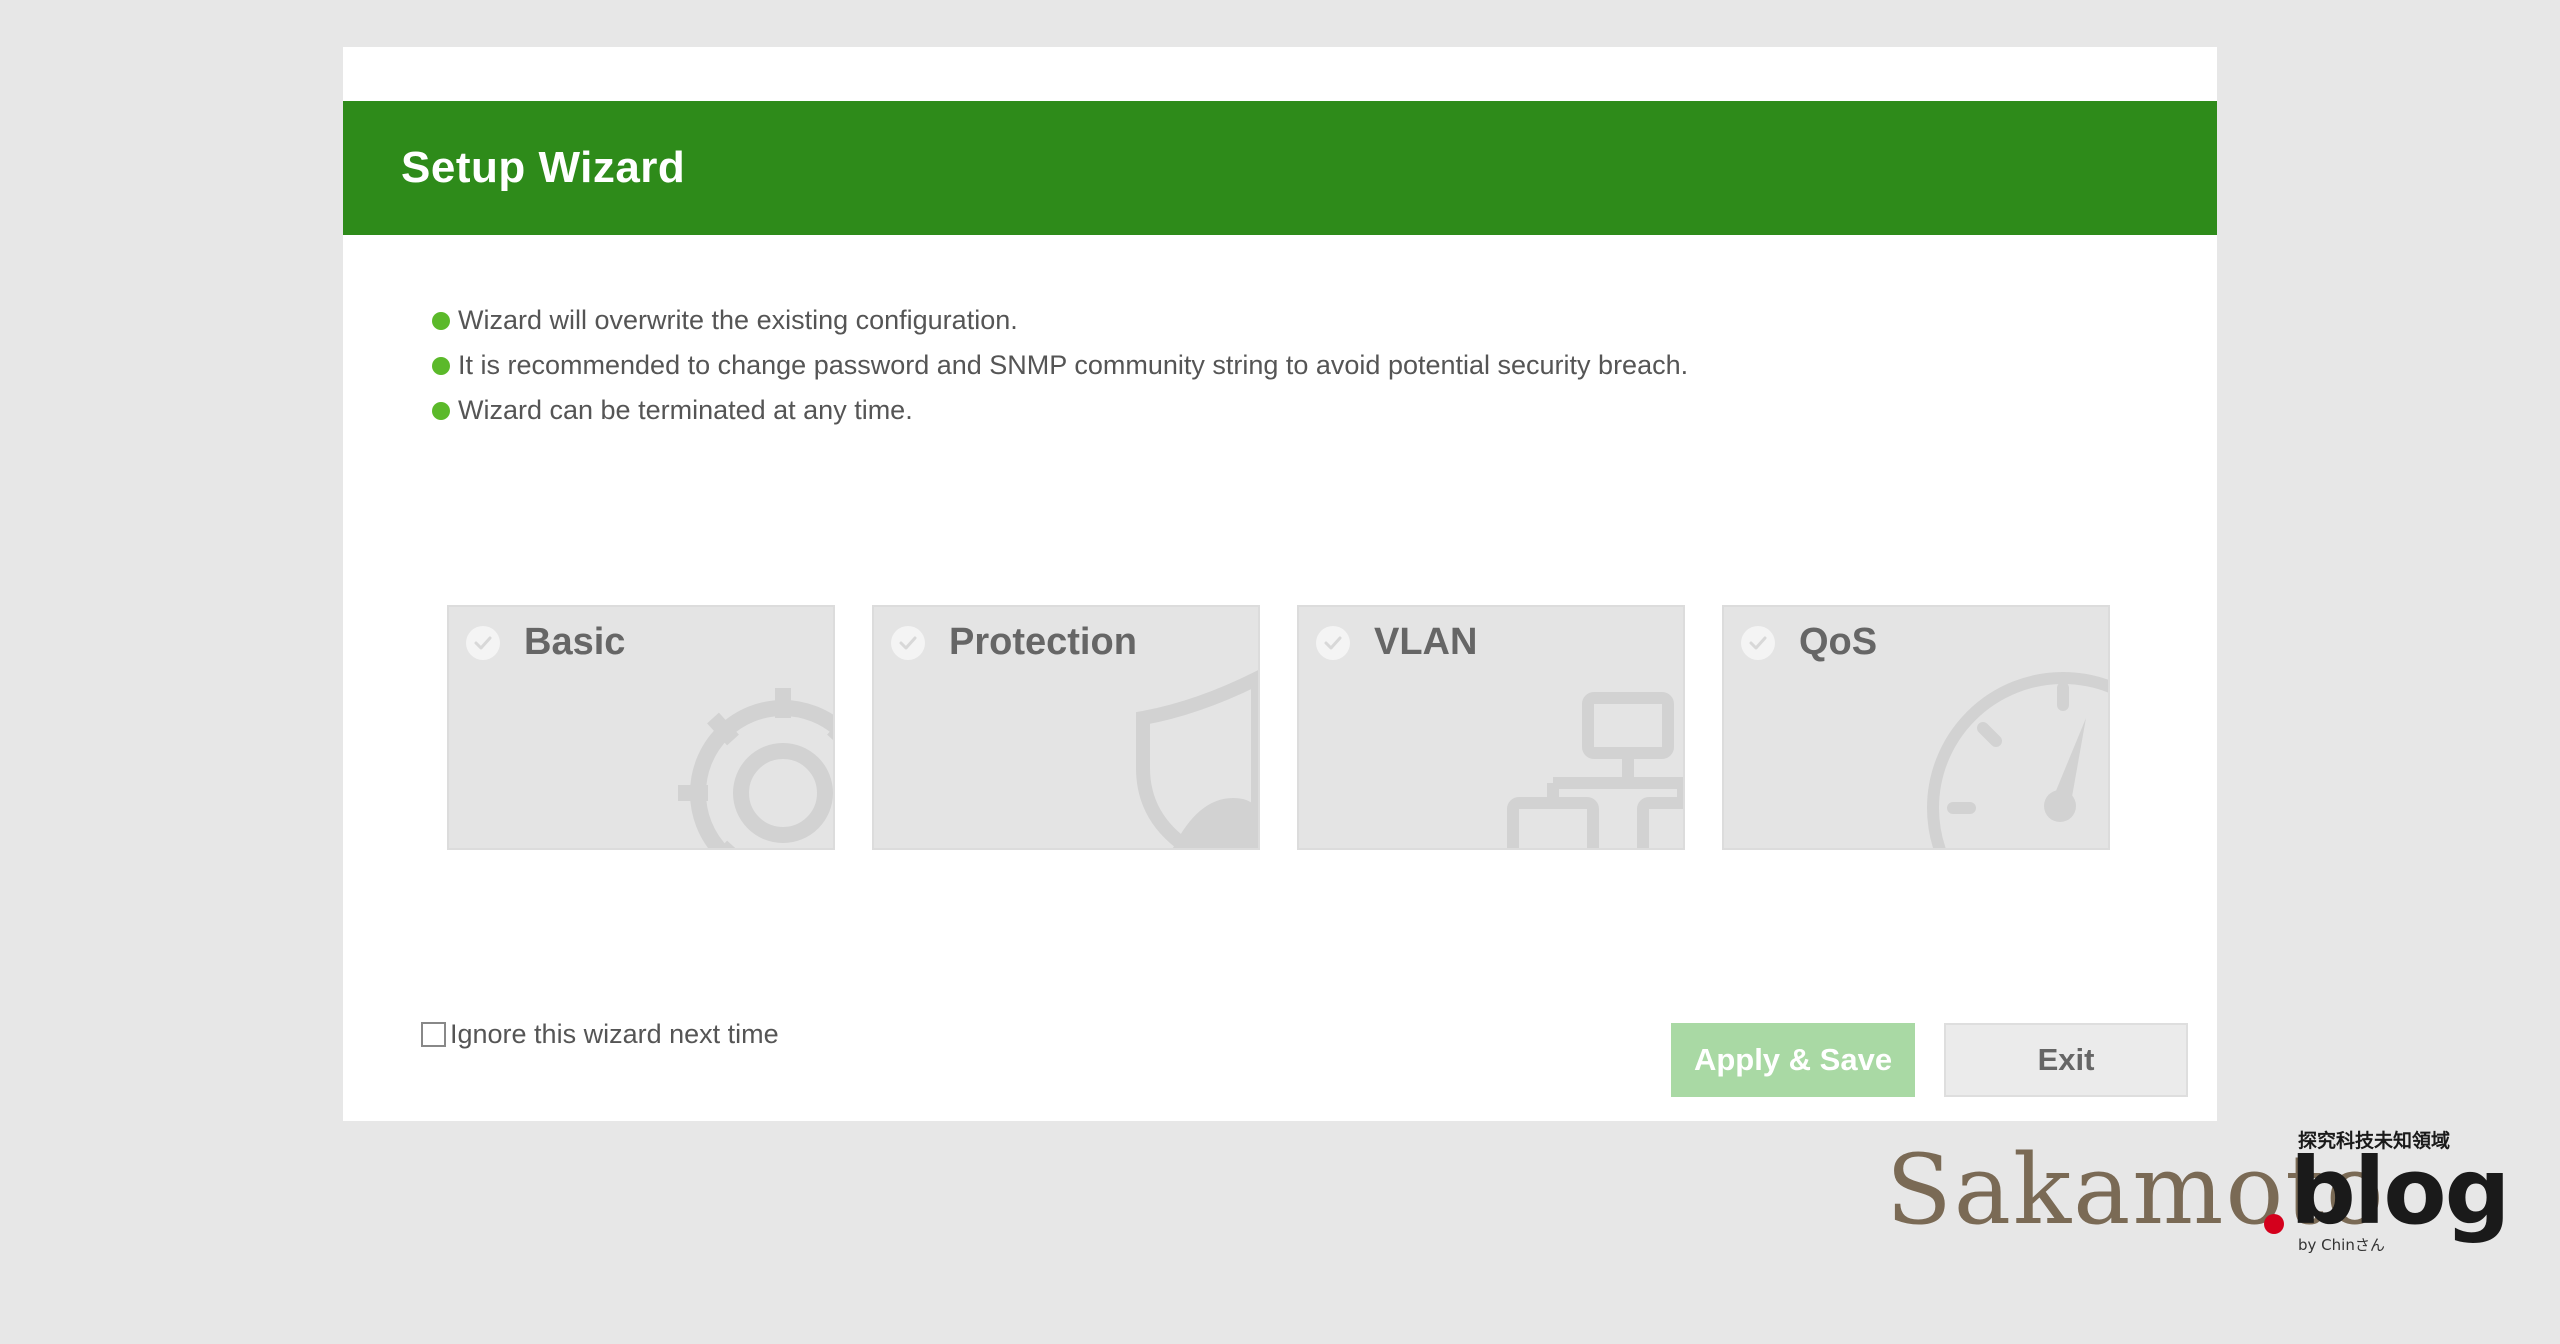  I want to click on watermark-dot-icon, so click(2274, 1224).